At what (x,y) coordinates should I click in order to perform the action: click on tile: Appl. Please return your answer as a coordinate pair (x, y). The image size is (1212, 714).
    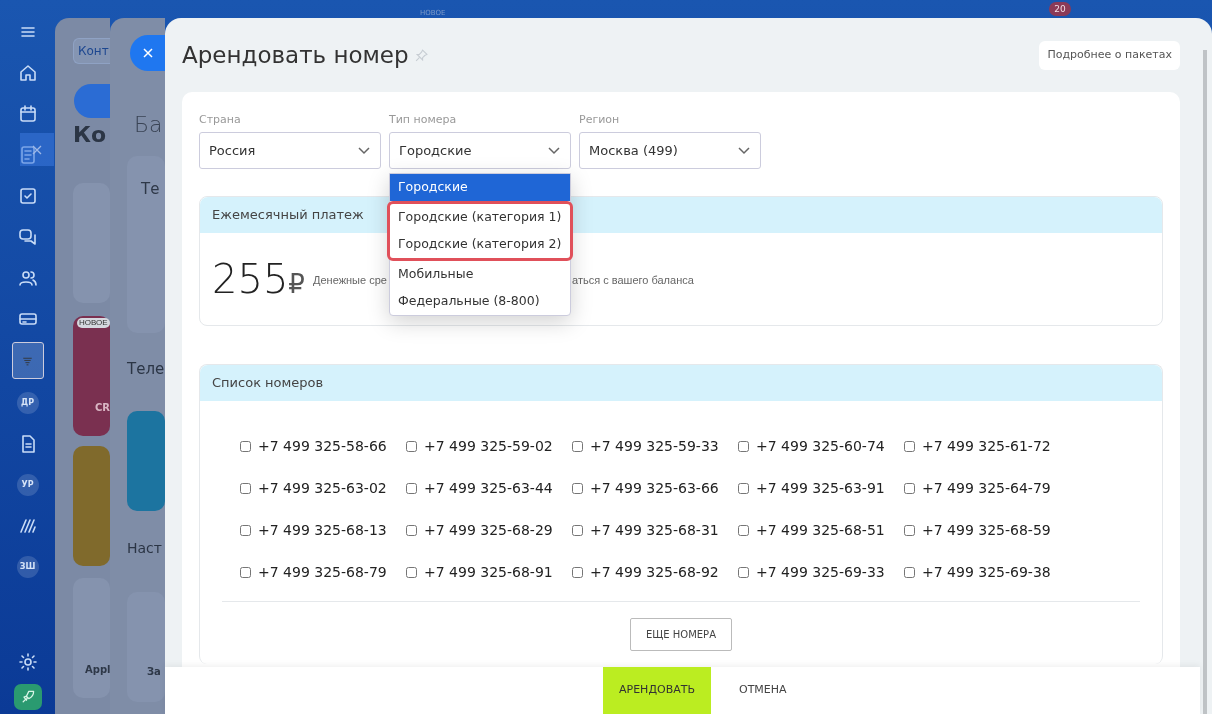
    Looking at the image, I should click on (91, 638).